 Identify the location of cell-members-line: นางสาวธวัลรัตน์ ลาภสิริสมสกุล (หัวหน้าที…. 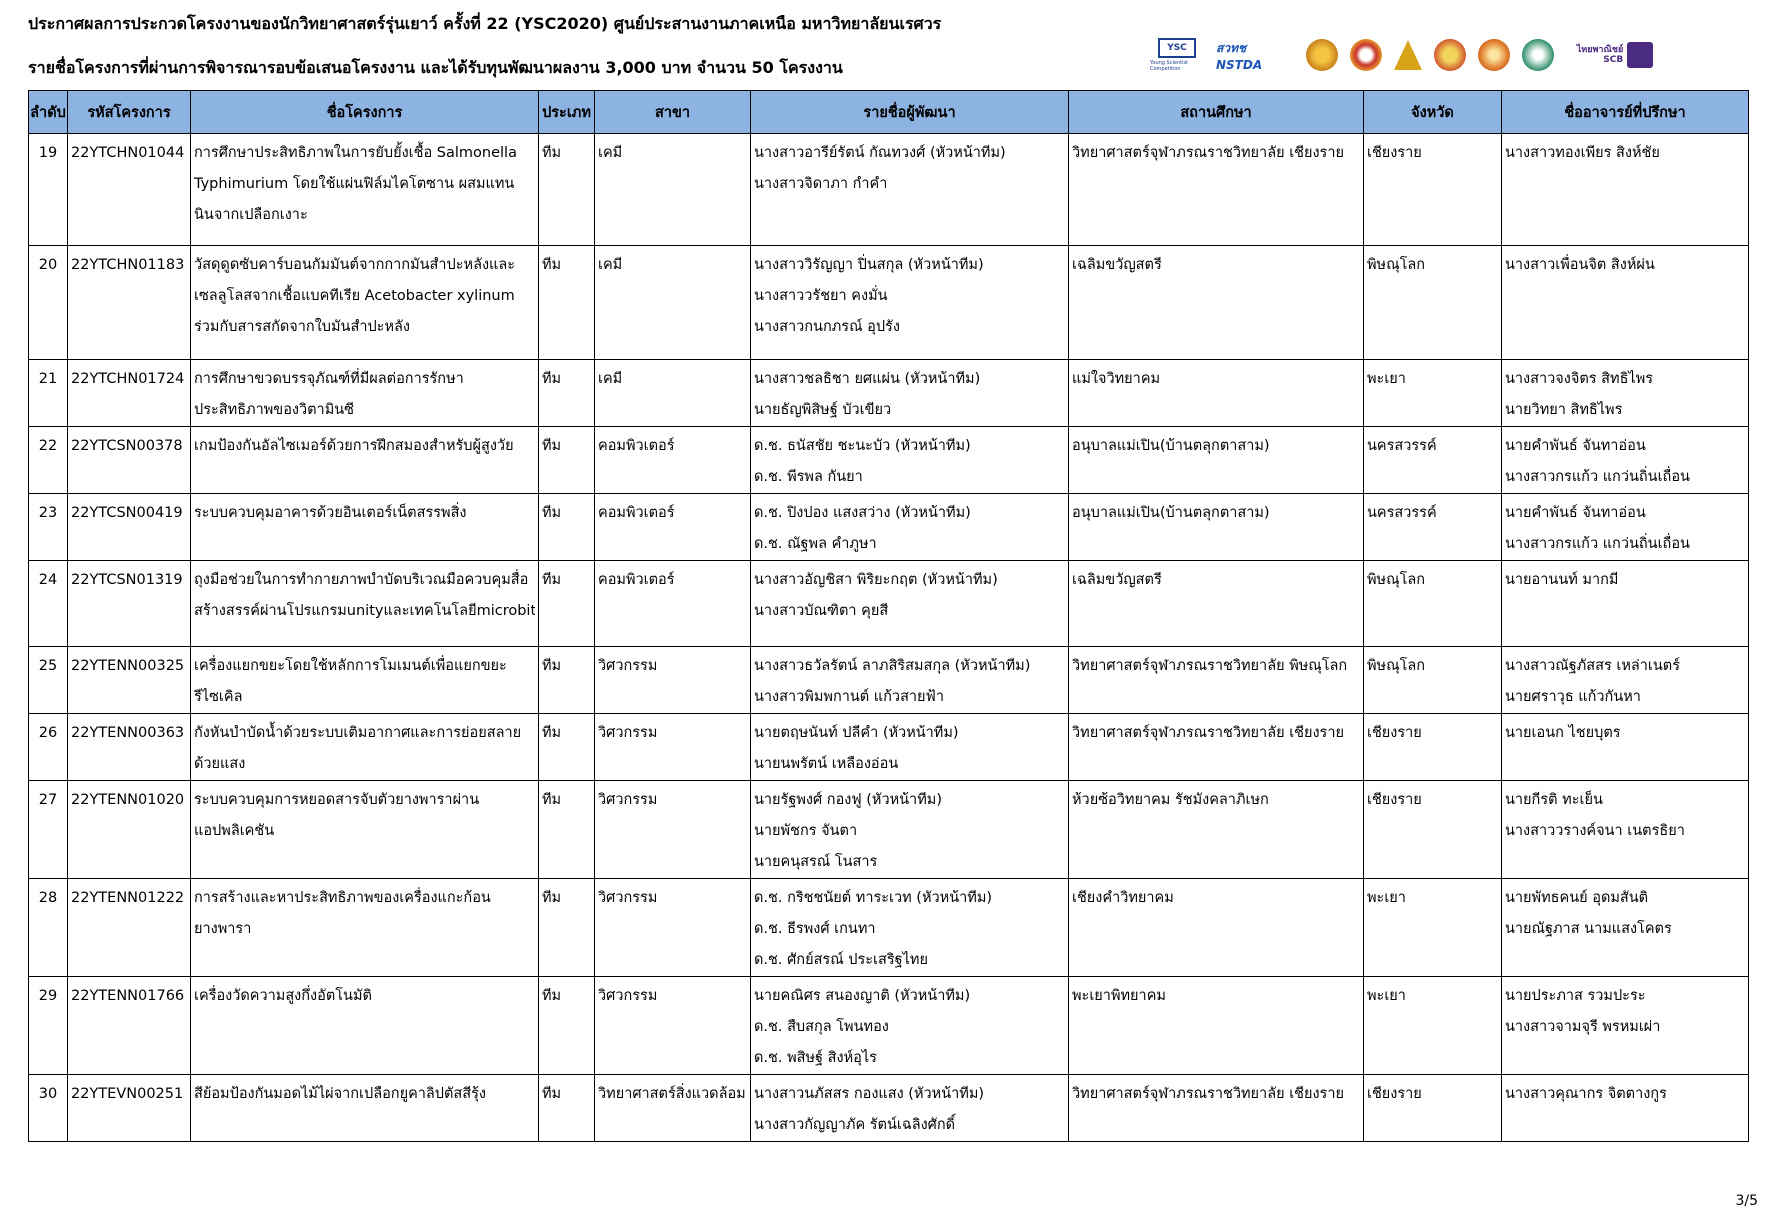
(892, 666).